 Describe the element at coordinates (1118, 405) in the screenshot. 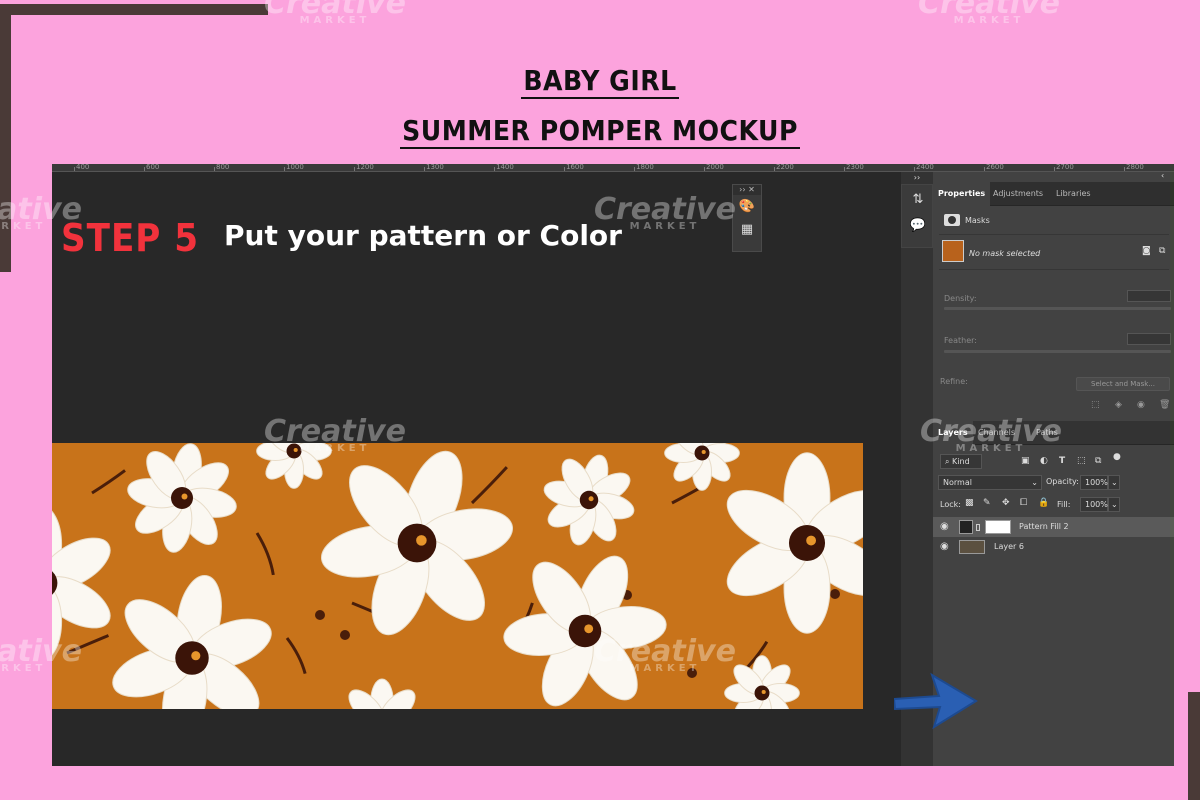

I see `apply-mask-icon: ◈` at that location.